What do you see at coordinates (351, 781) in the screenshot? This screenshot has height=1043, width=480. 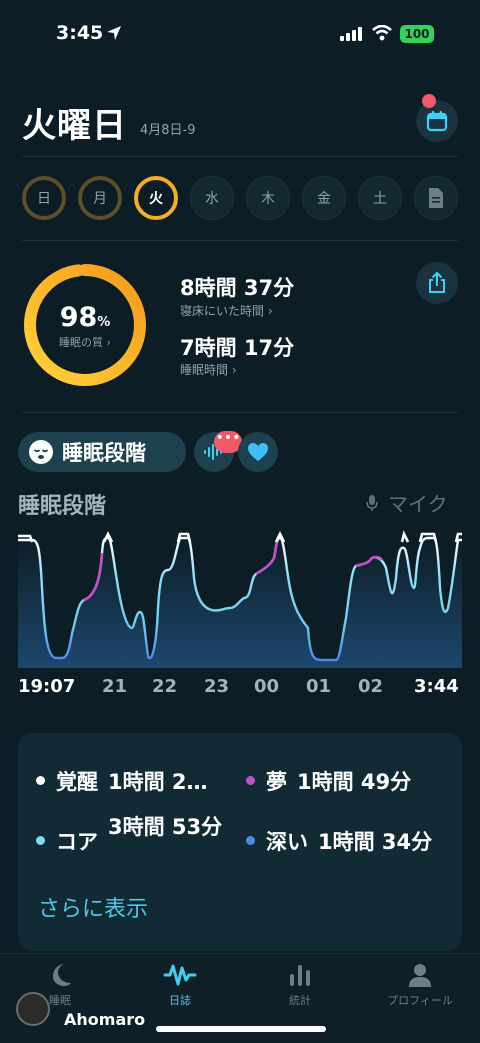 I see `summary-dream: 夢 1時間 49分` at bounding box center [351, 781].